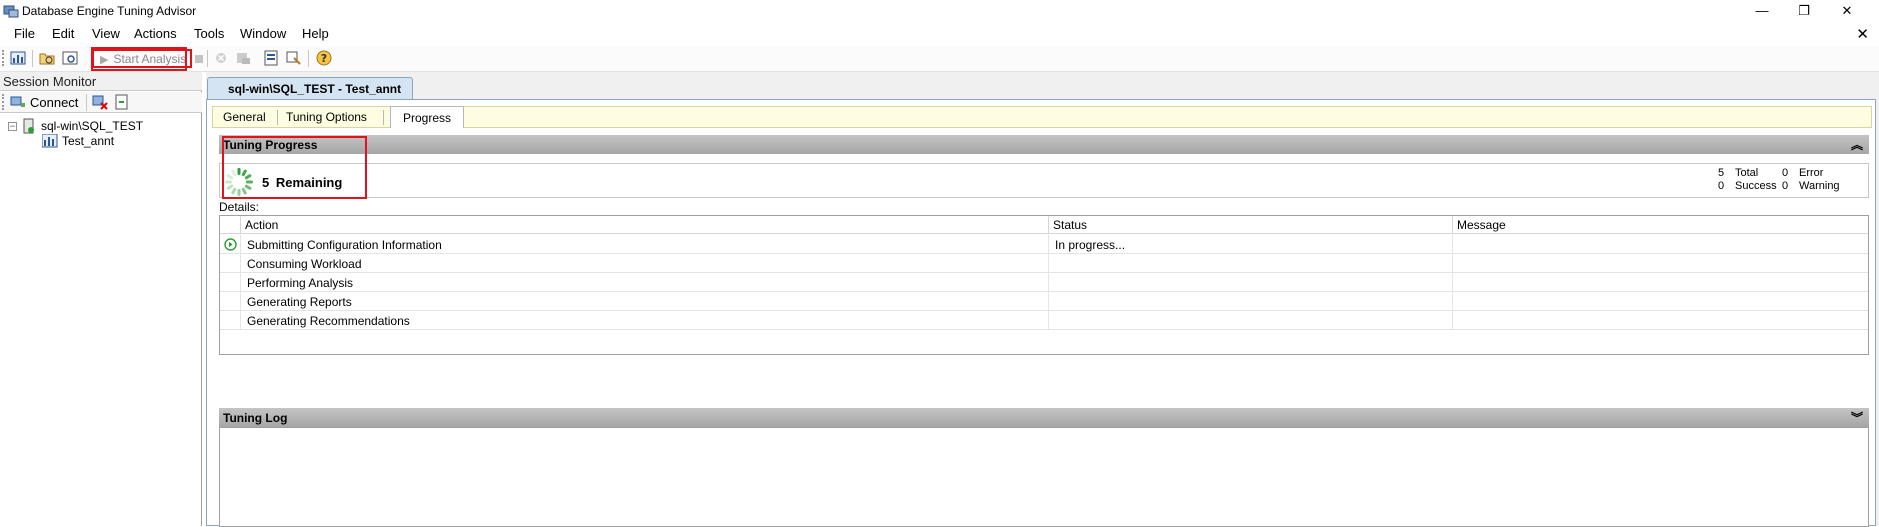  I want to click on details-label: Details:, so click(239, 207).